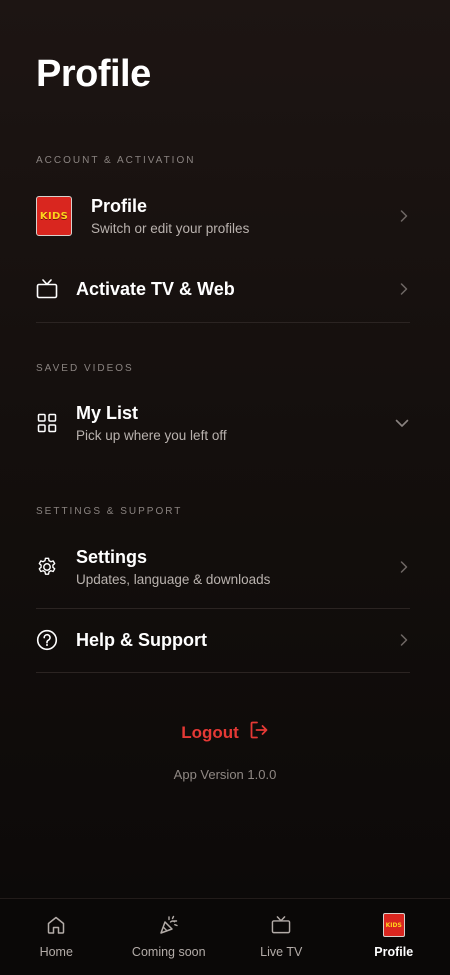 This screenshot has height=975, width=450. Describe the element at coordinates (236, 567) in the screenshot. I see `settings-row-text: Settings Updates, language & downloads` at that location.